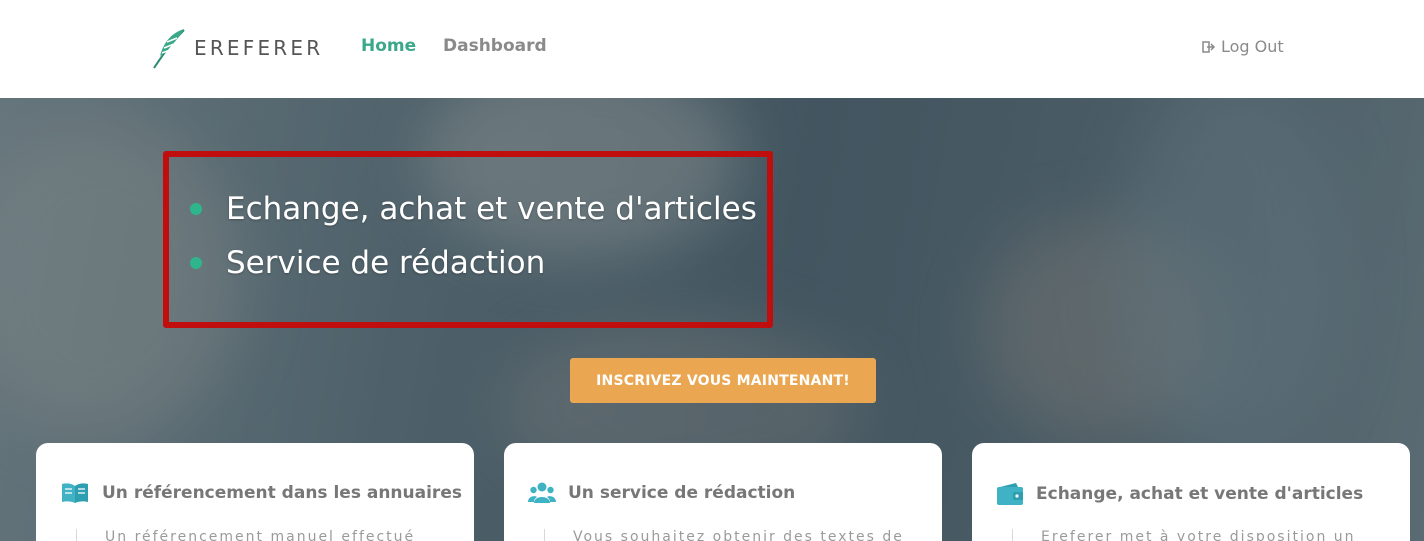  What do you see at coordinates (388, 46) in the screenshot?
I see `nav-home-link: Home` at bounding box center [388, 46].